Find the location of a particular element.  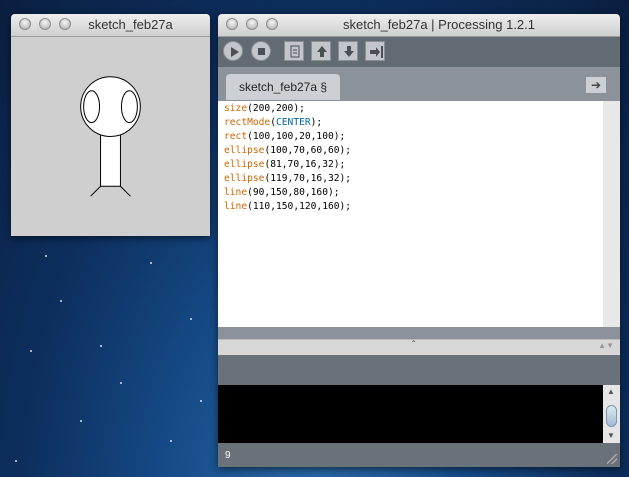

scroll-thumb is located at coordinates (611, 416).